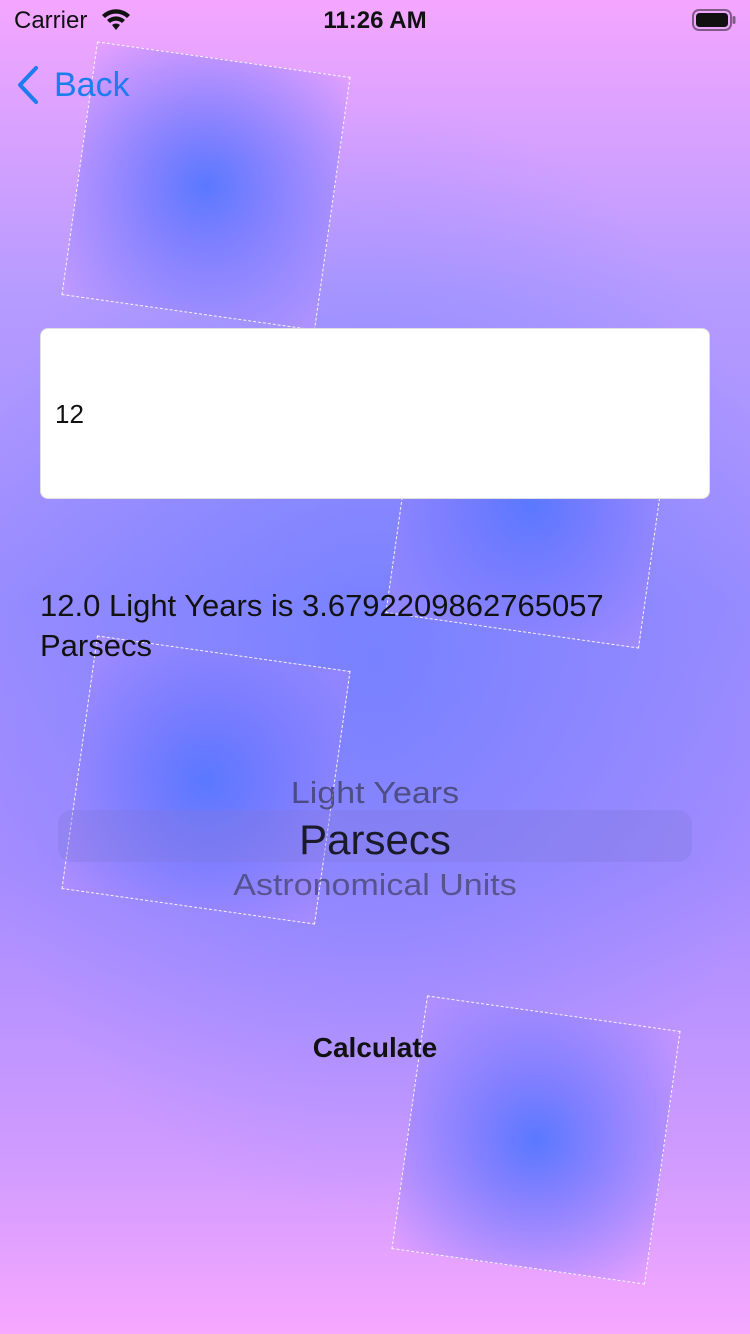  I want to click on status-bar: Carrier 11:26 AM, so click(375, 20).